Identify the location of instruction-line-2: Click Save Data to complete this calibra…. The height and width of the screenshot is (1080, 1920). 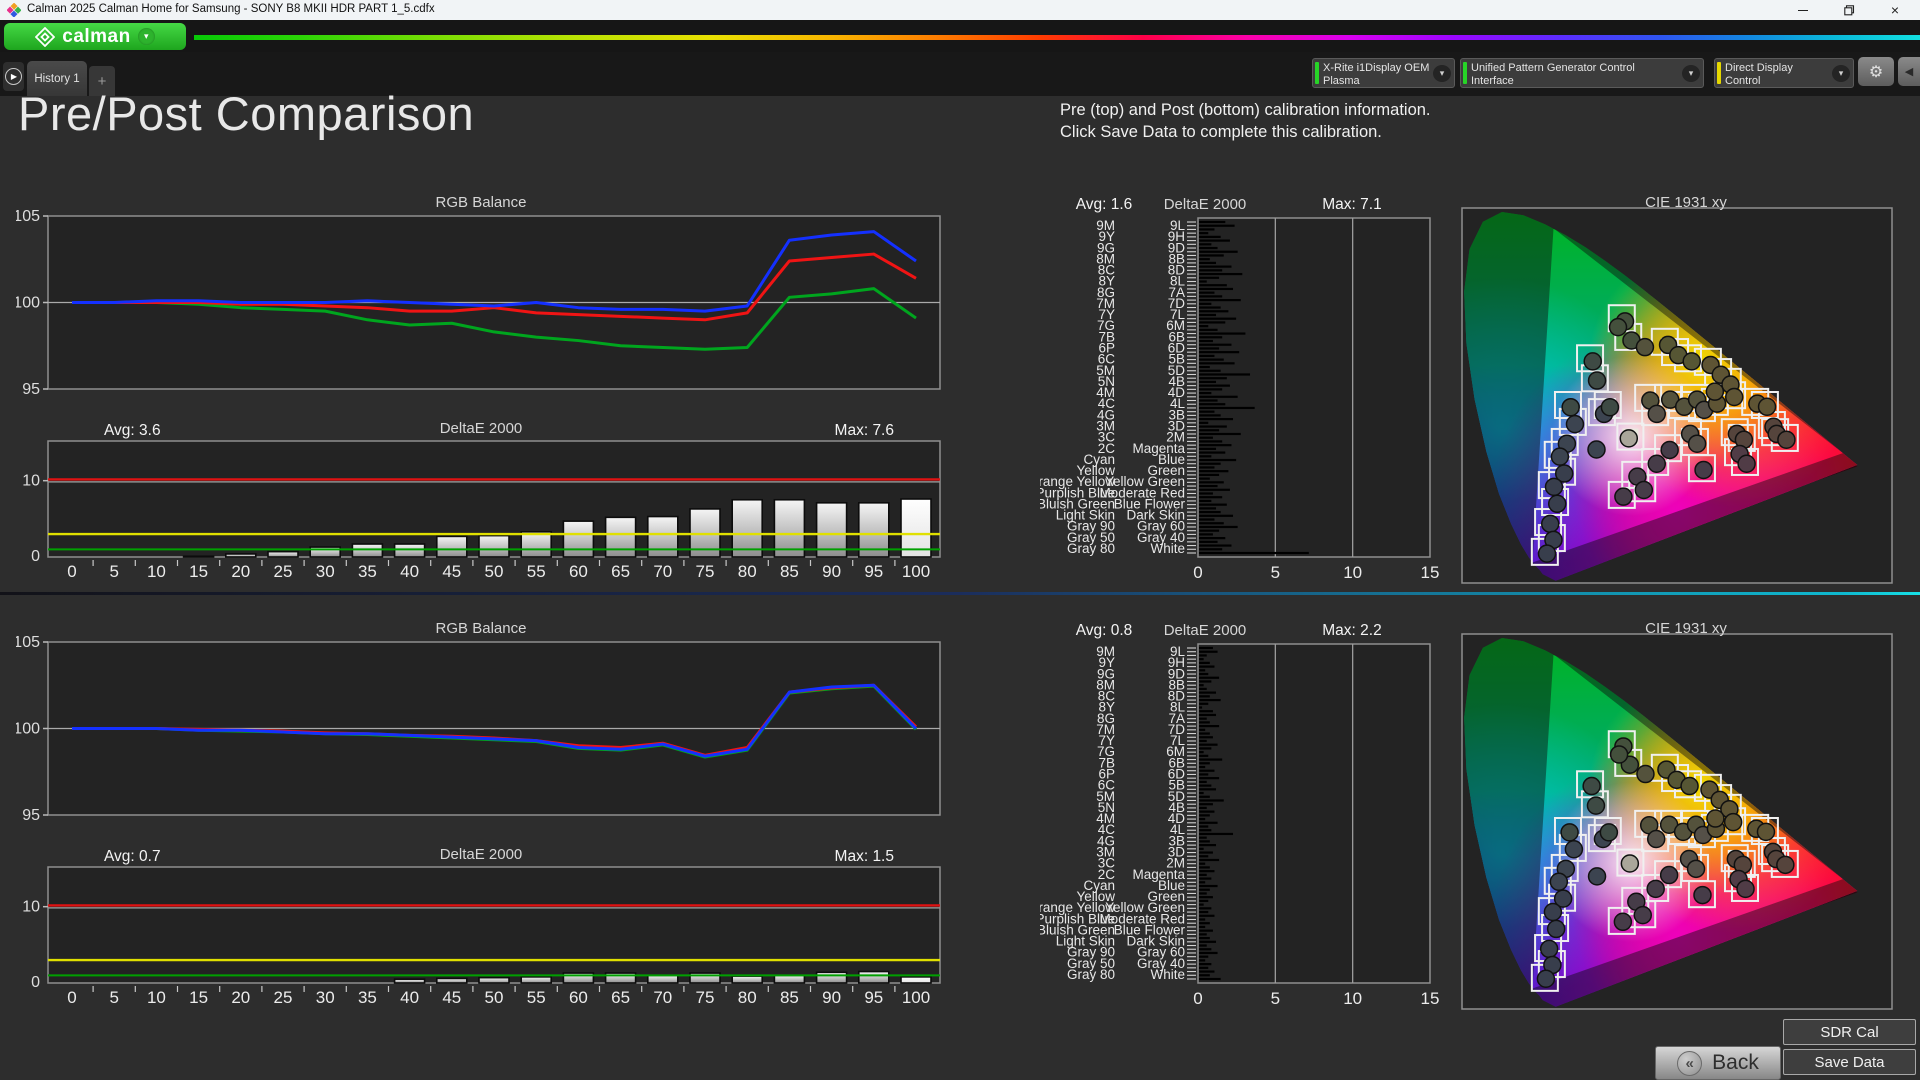
(1221, 131).